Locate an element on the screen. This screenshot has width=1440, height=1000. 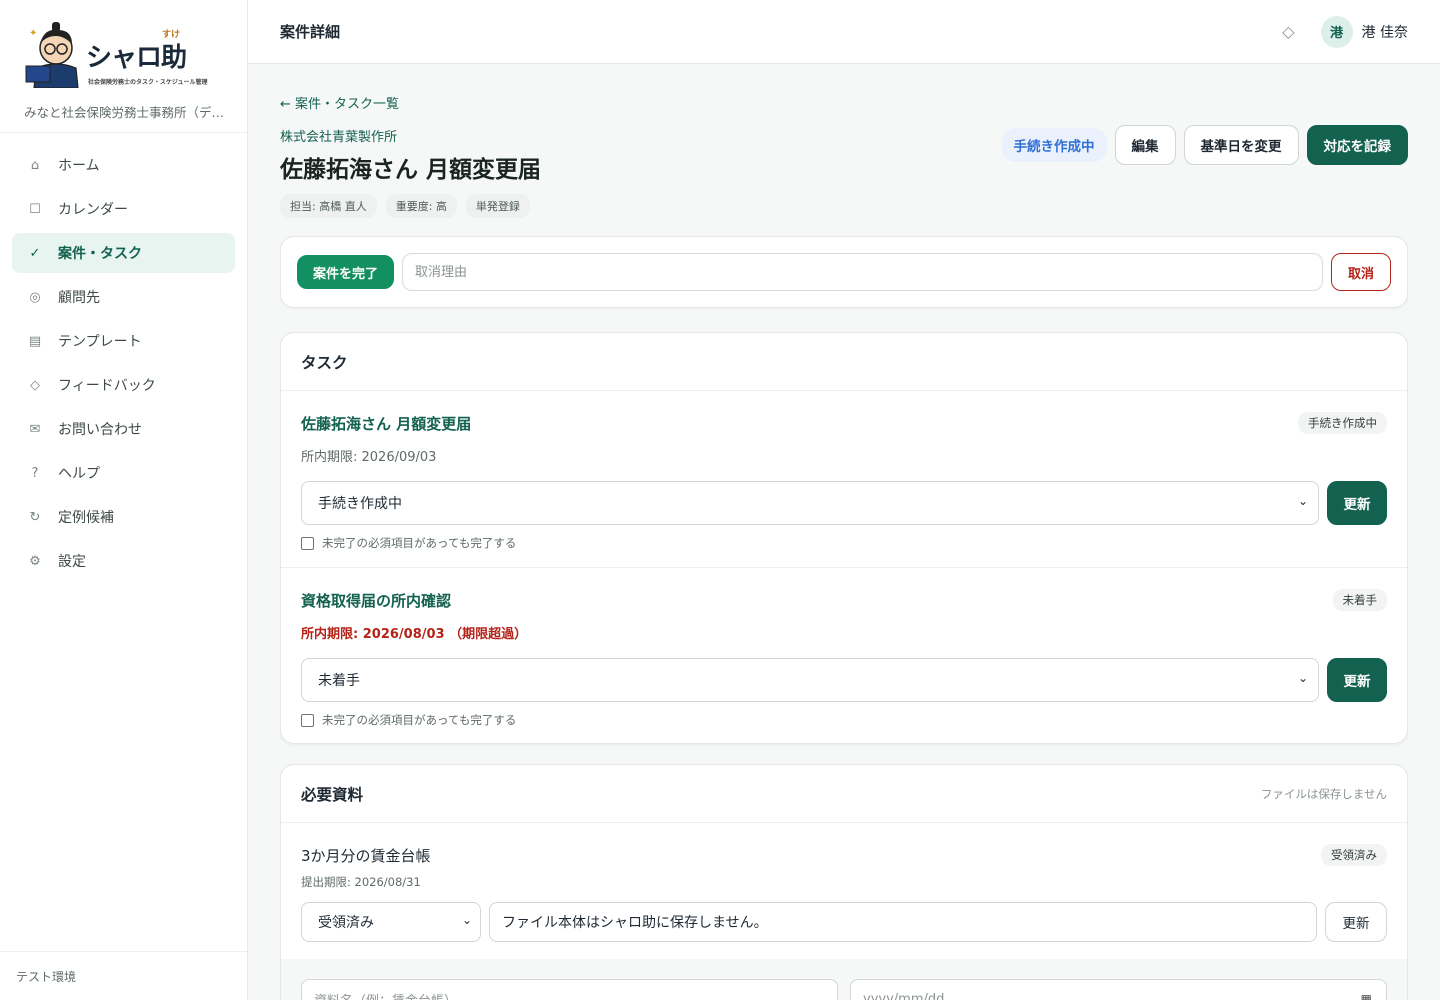
sidebar-item-1: ☐ カレンダー is located at coordinates (123, 209).